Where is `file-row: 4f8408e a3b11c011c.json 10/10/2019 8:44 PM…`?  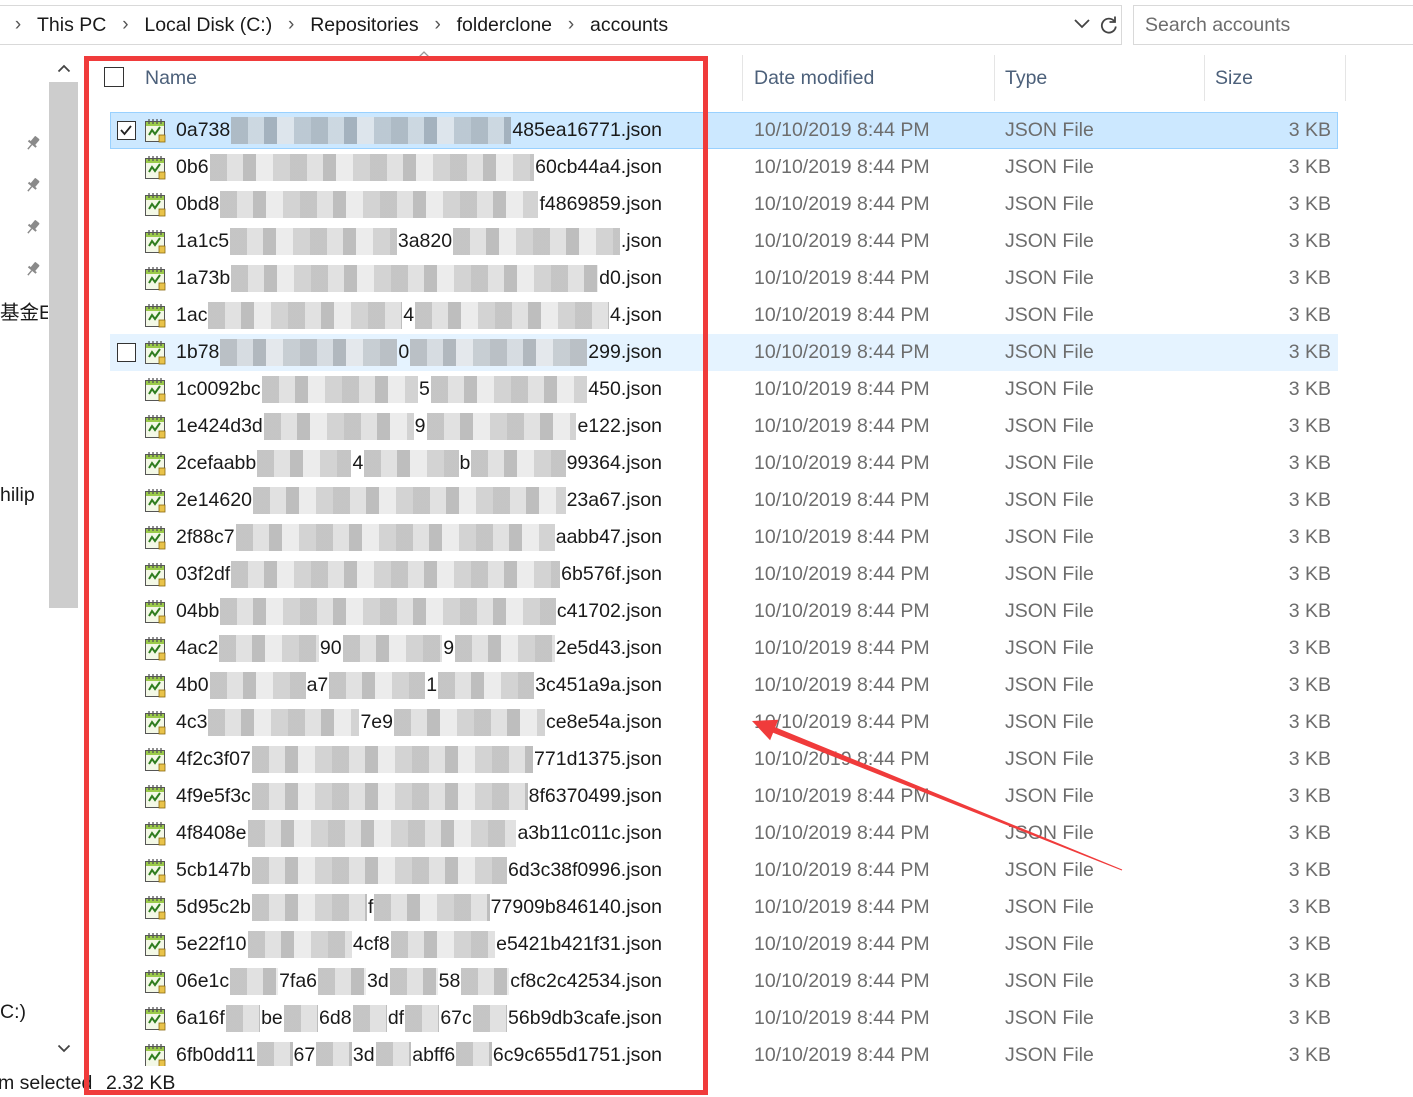 file-row: 4f8408e a3b11c011c.json 10/10/2019 8:44 PM… is located at coordinates (706, 833).